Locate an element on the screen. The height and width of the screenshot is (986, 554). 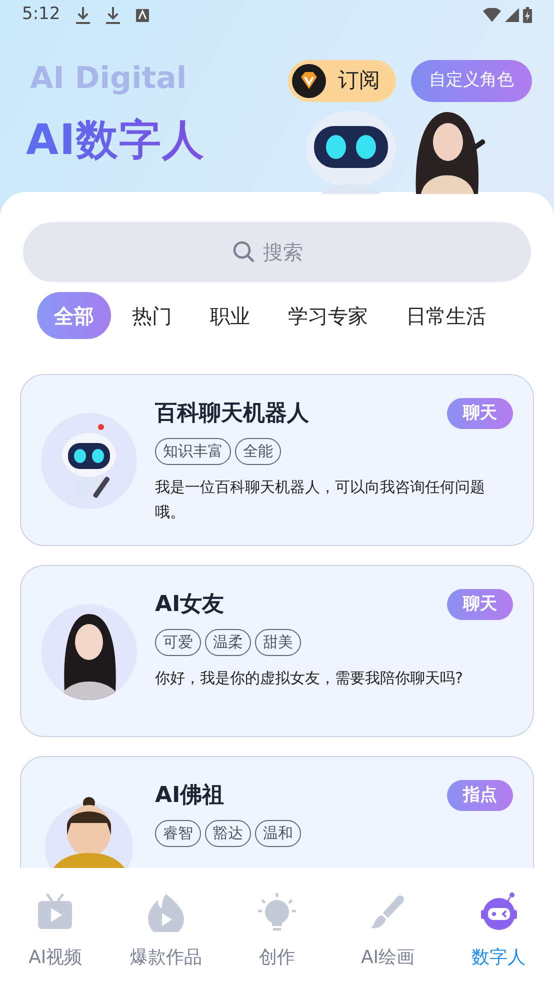
robot-icon is located at coordinates (498, 912).